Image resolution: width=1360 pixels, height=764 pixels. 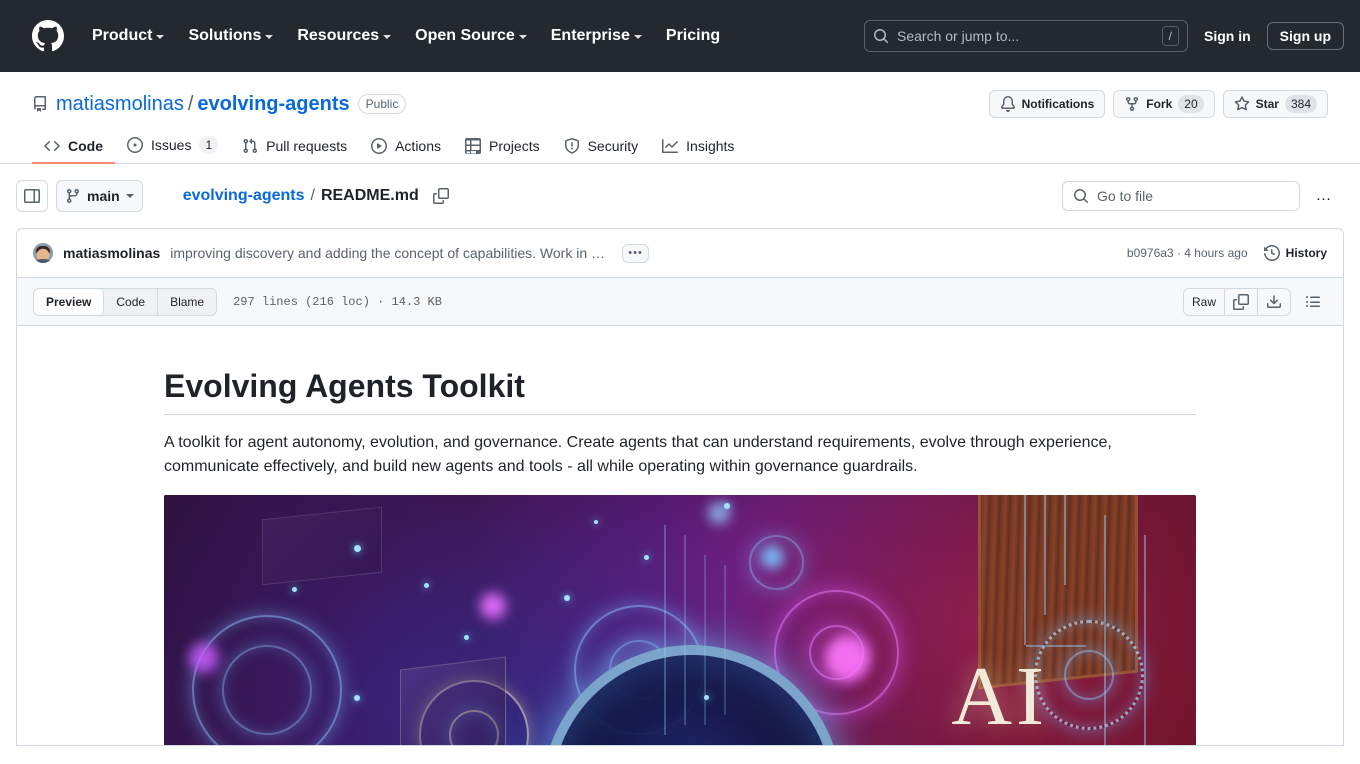 I want to click on nav-item-enterprise: Enterprise, so click(x=596, y=36).